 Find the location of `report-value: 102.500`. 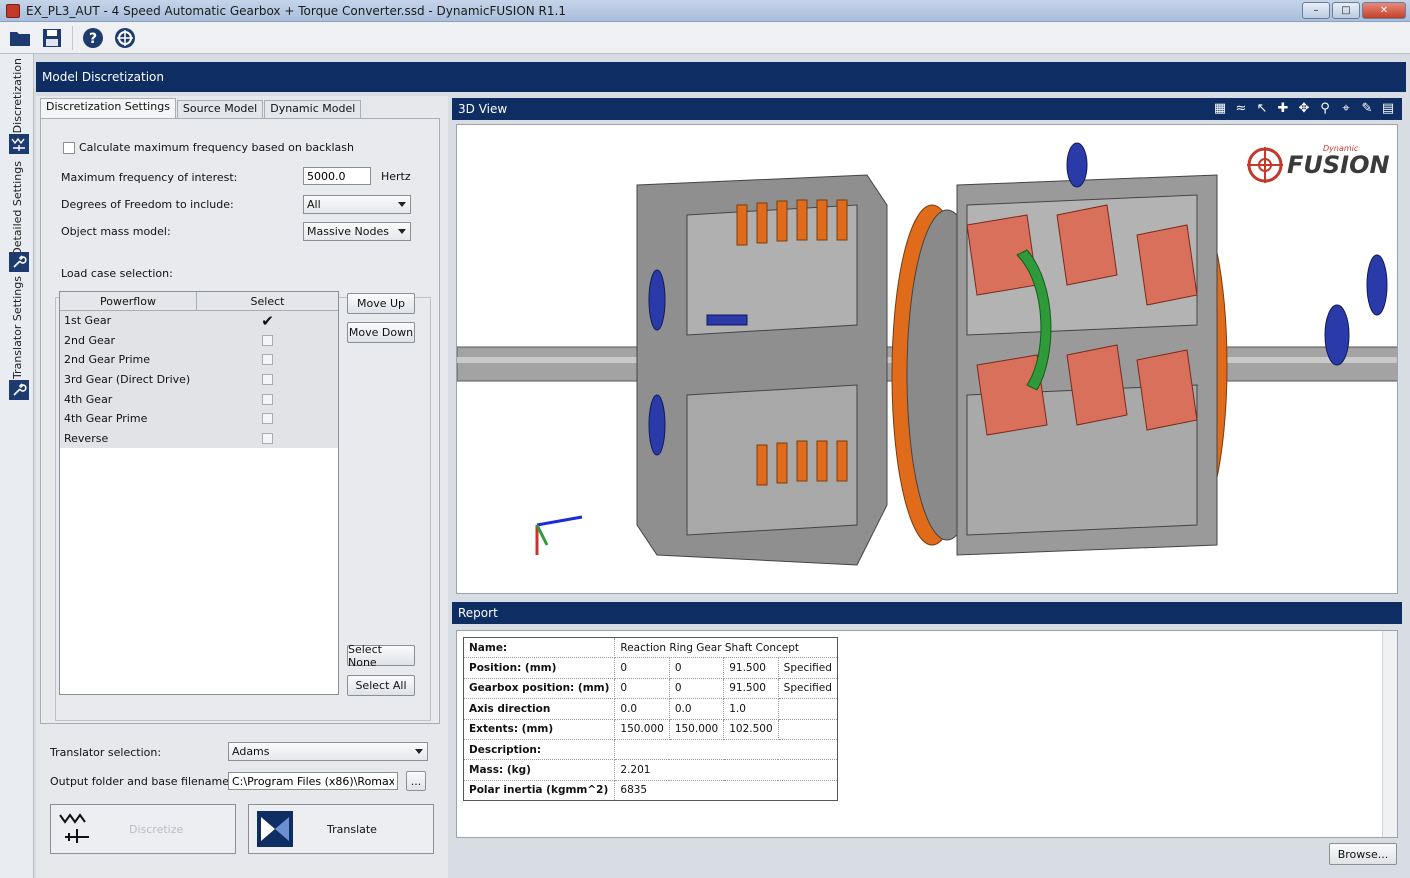

report-value: 102.500 is located at coordinates (751, 729).